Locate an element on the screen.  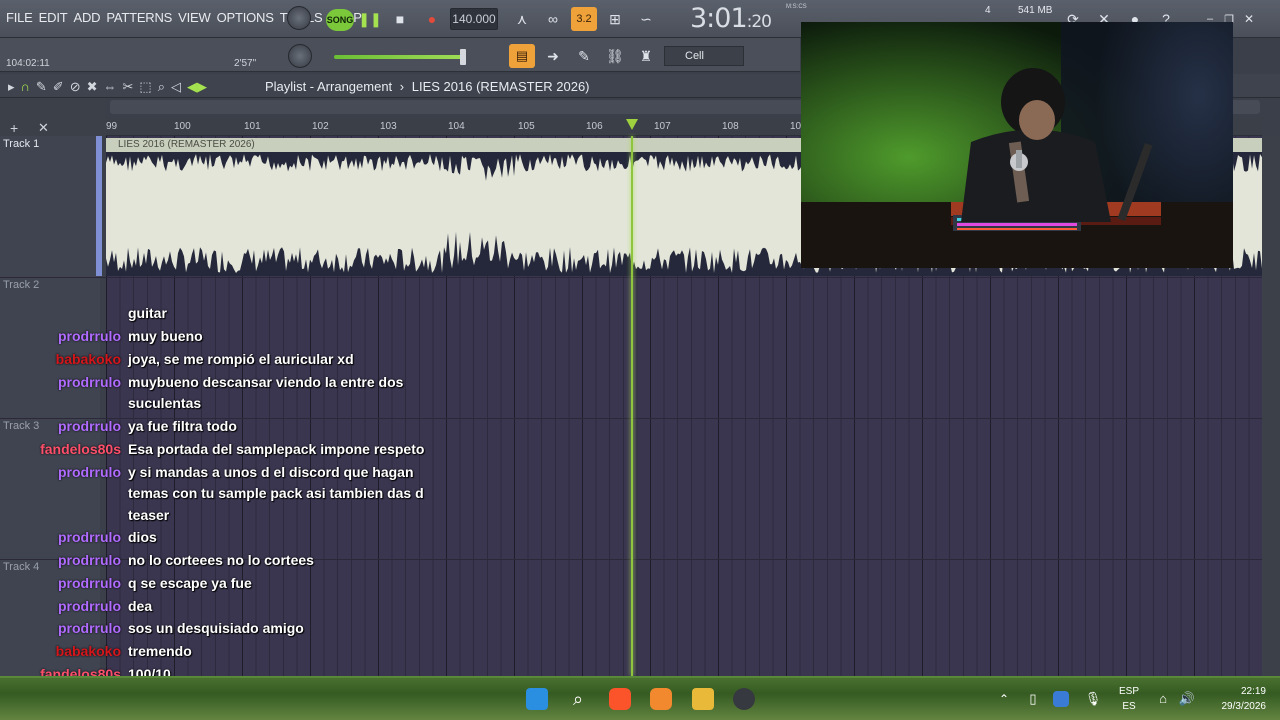
language-top: ESP is located at coordinates (1129, 691).